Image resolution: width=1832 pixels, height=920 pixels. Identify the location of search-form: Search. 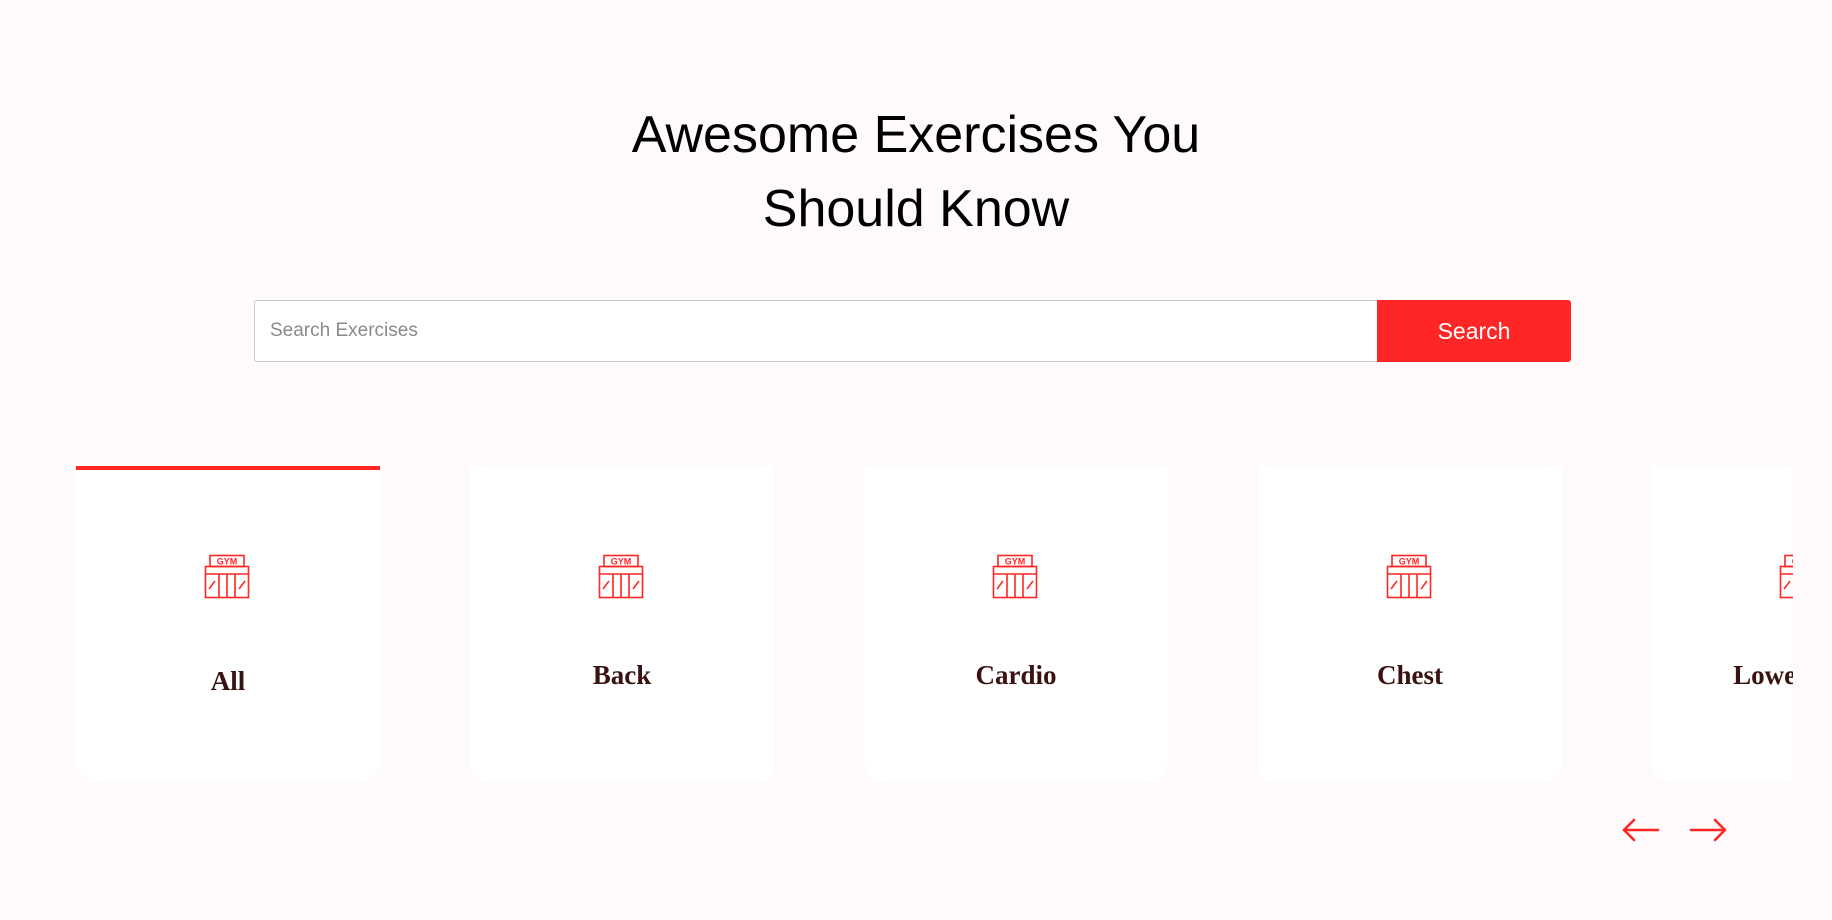
(912, 331).